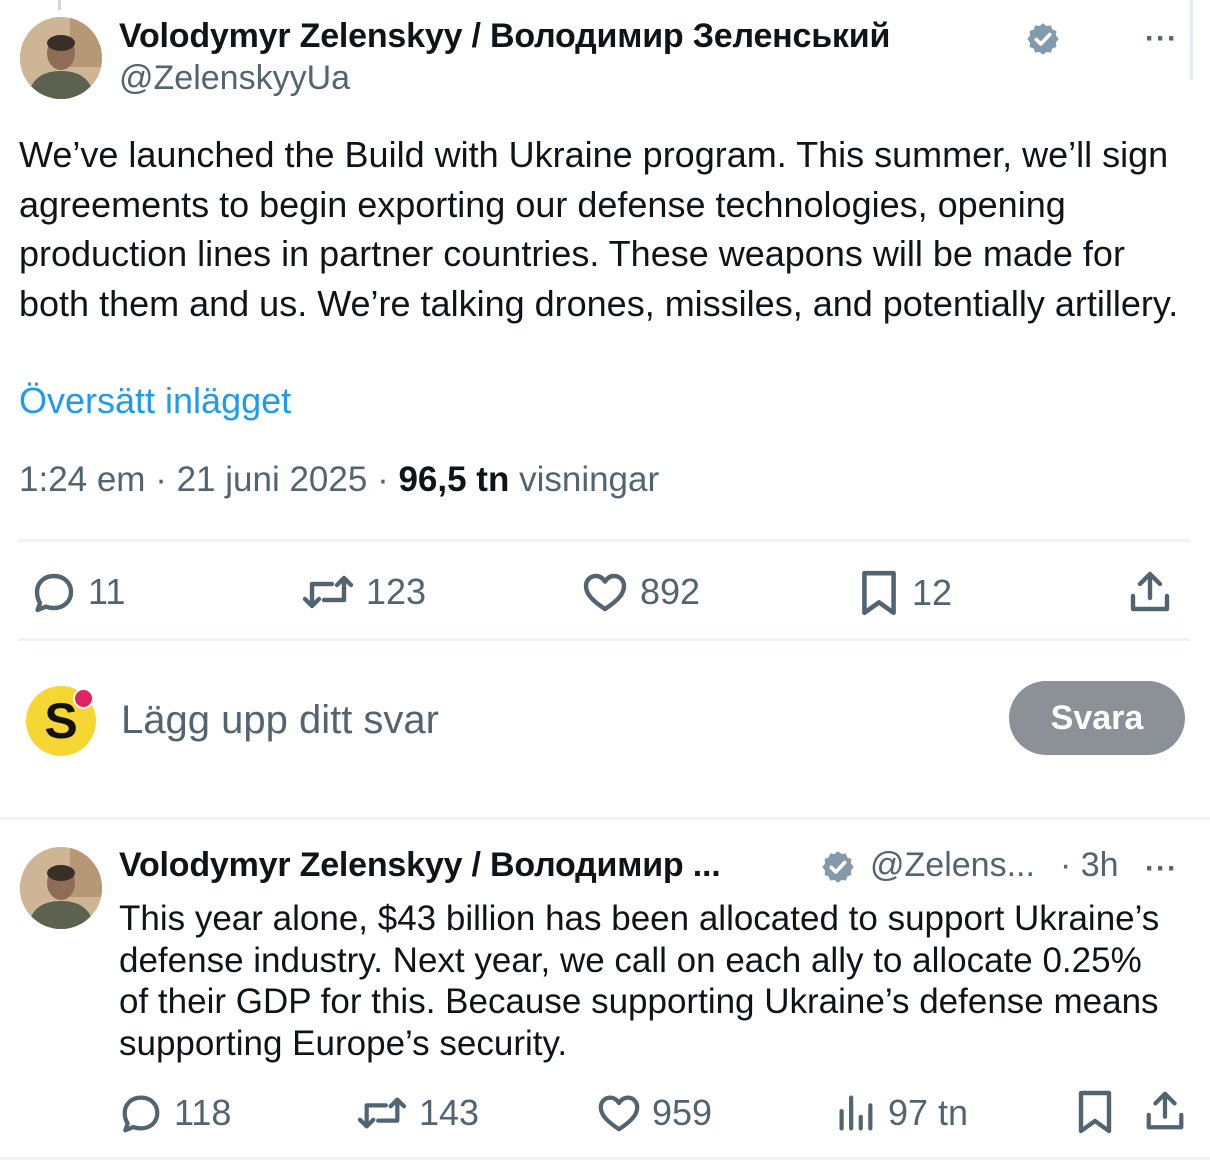  Describe the element at coordinates (449, 1112) in the screenshot. I see `thread-repost-count: 143` at that location.